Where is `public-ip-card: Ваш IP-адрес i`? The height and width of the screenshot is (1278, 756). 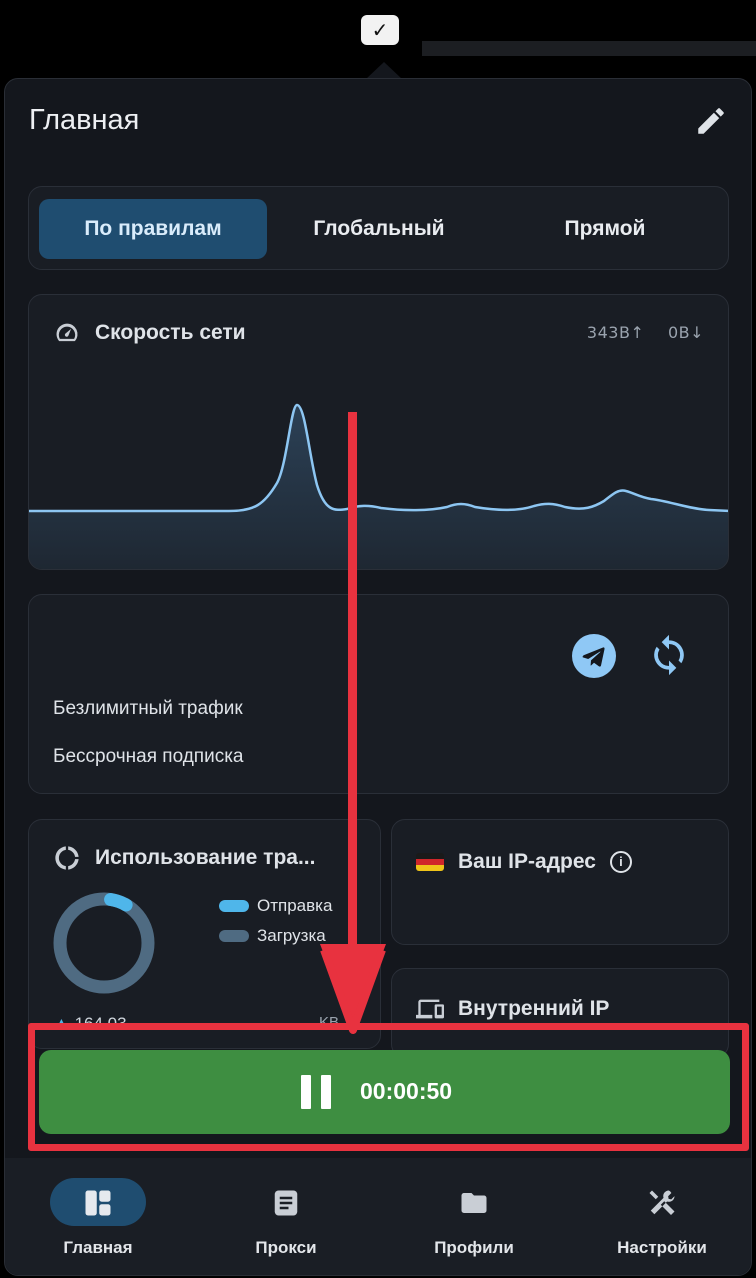 public-ip-card: Ваш IP-адрес i is located at coordinates (560, 882).